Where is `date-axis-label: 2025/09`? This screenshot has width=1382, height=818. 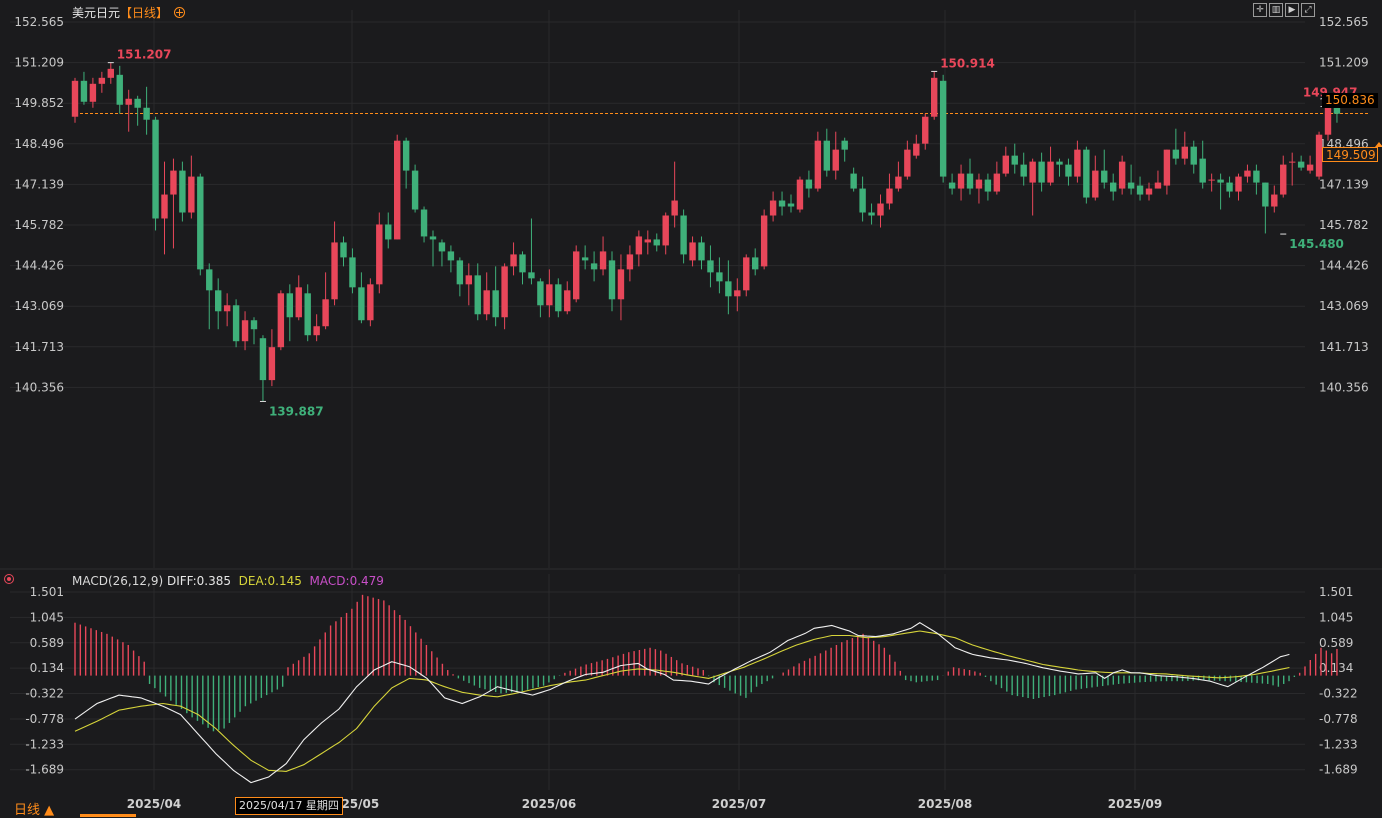 date-axis-label: 2025/09 is located at coordinates (1135, 804).